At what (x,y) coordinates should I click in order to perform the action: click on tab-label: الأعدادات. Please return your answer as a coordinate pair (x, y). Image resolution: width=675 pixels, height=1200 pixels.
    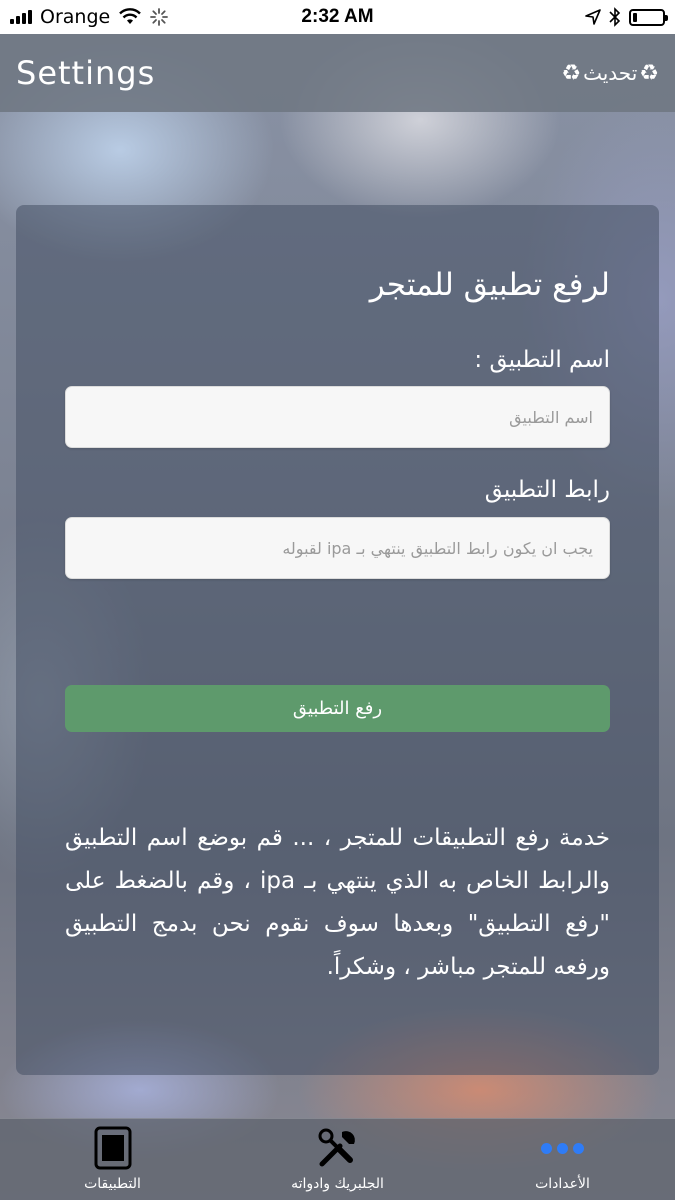
    Looking at the image, I should click on (562, 1184).